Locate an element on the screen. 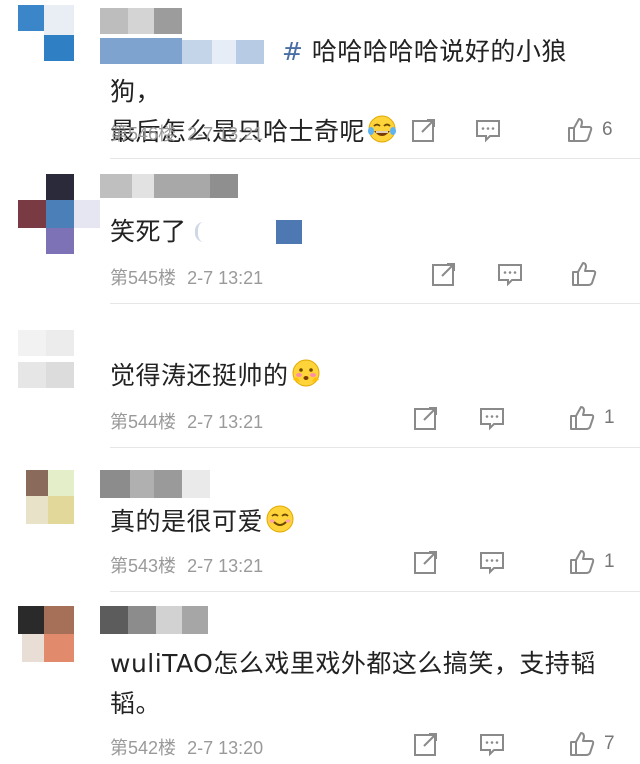 The height and width of the screenshot is (764, 640). moon-emoji-icon is located at coordinates (203, 232).